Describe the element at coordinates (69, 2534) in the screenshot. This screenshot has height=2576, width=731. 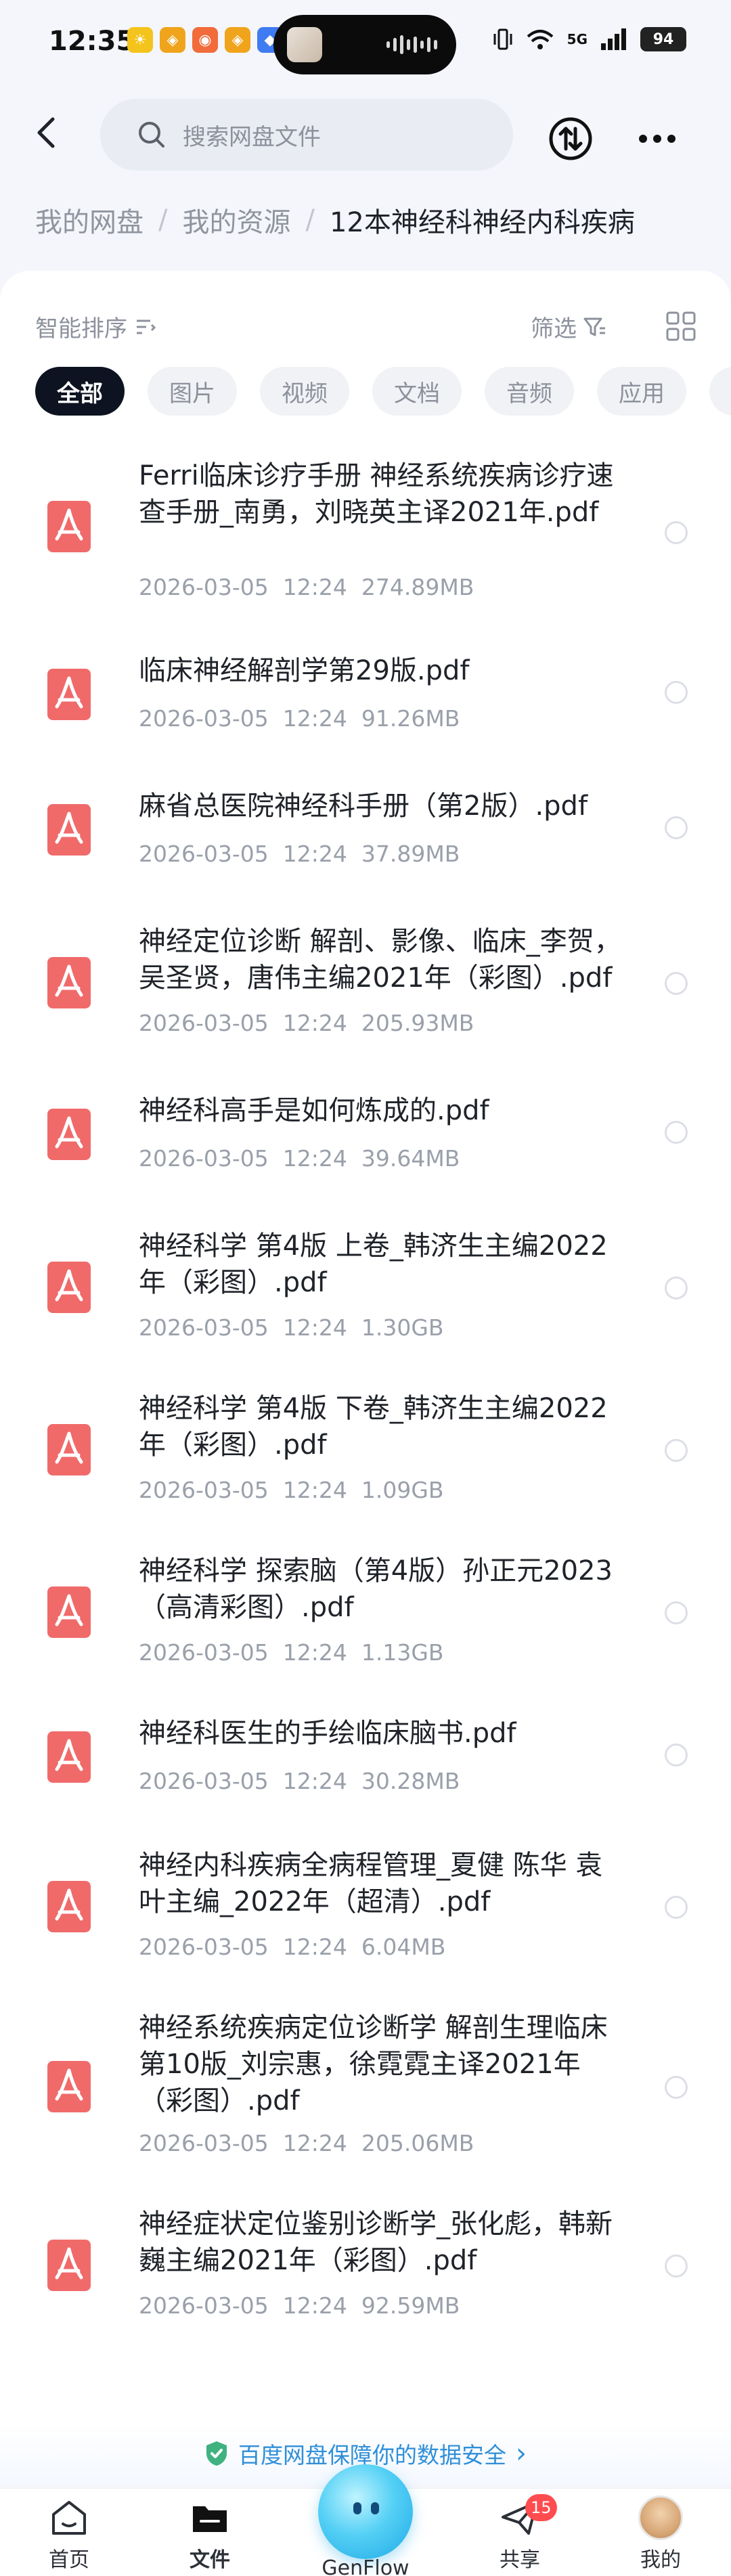
I see `nav-home: 首页` at that location.